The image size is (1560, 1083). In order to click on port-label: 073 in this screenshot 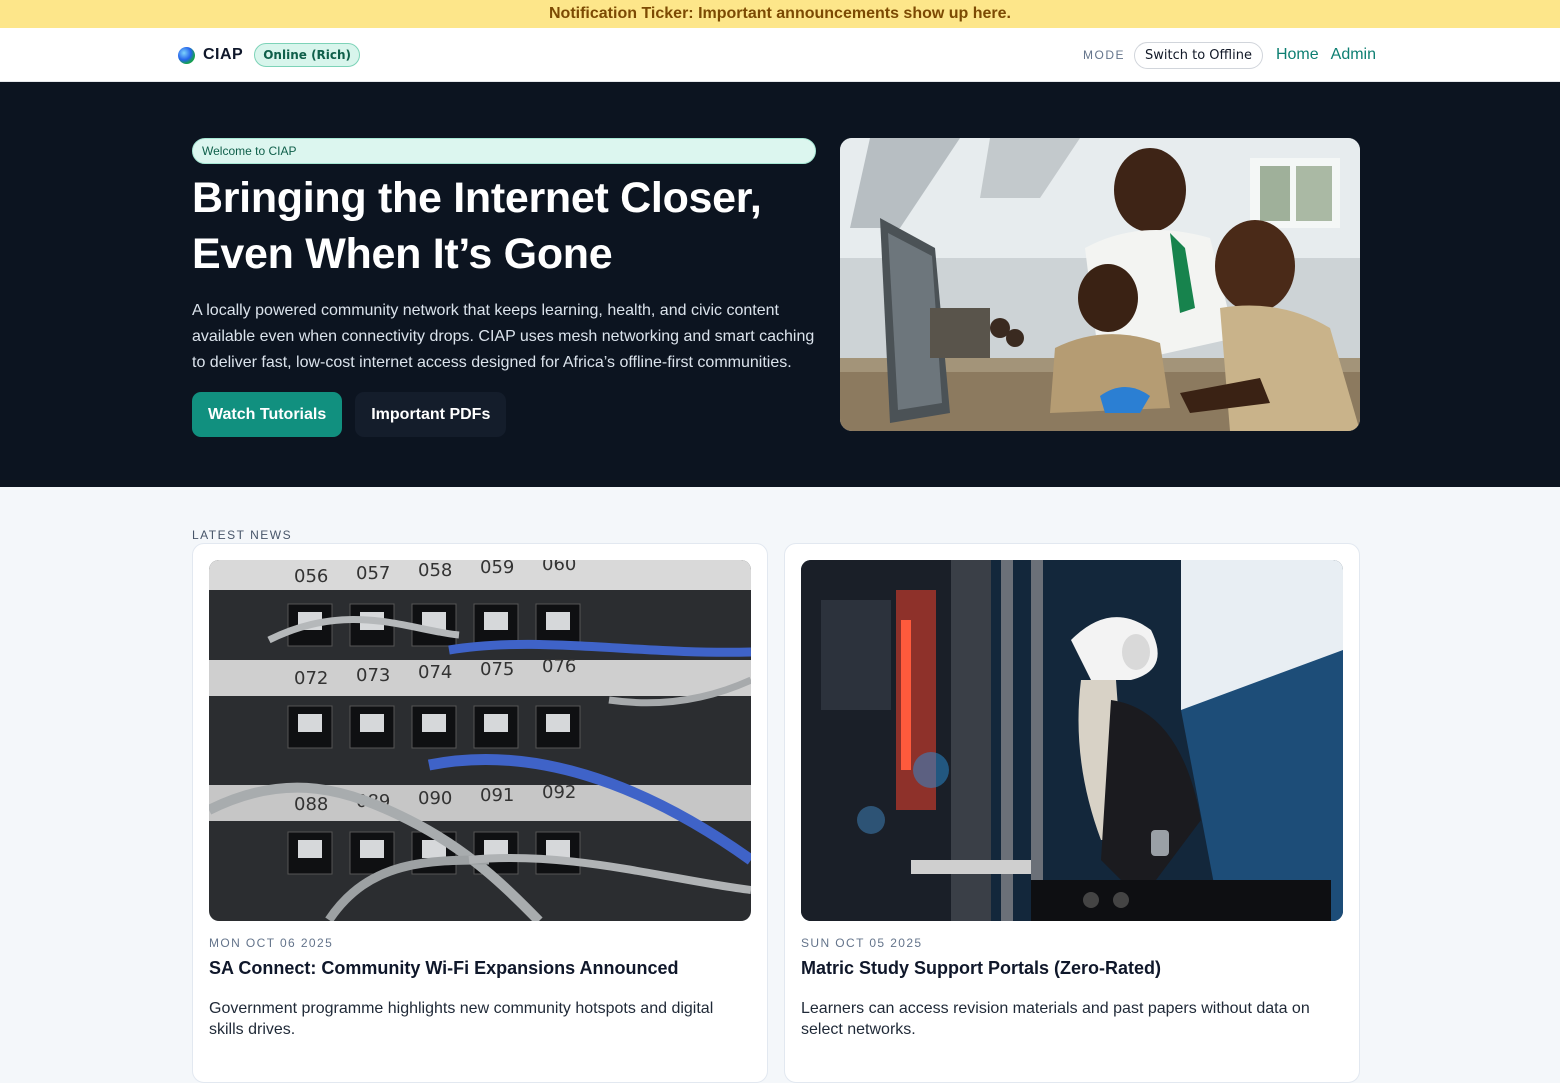, I will do `click(373, 675)`.